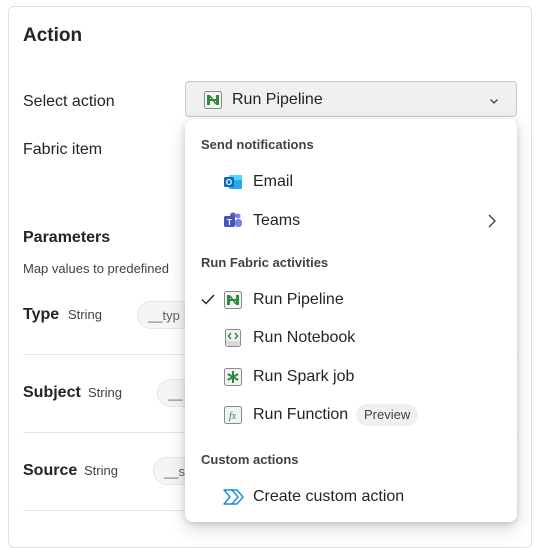 This screenshot has height=548, width=543. Describe the element at coordinates (96, 268) in the screenshot. I see `parameters-description: Map values to predefined` at that location.